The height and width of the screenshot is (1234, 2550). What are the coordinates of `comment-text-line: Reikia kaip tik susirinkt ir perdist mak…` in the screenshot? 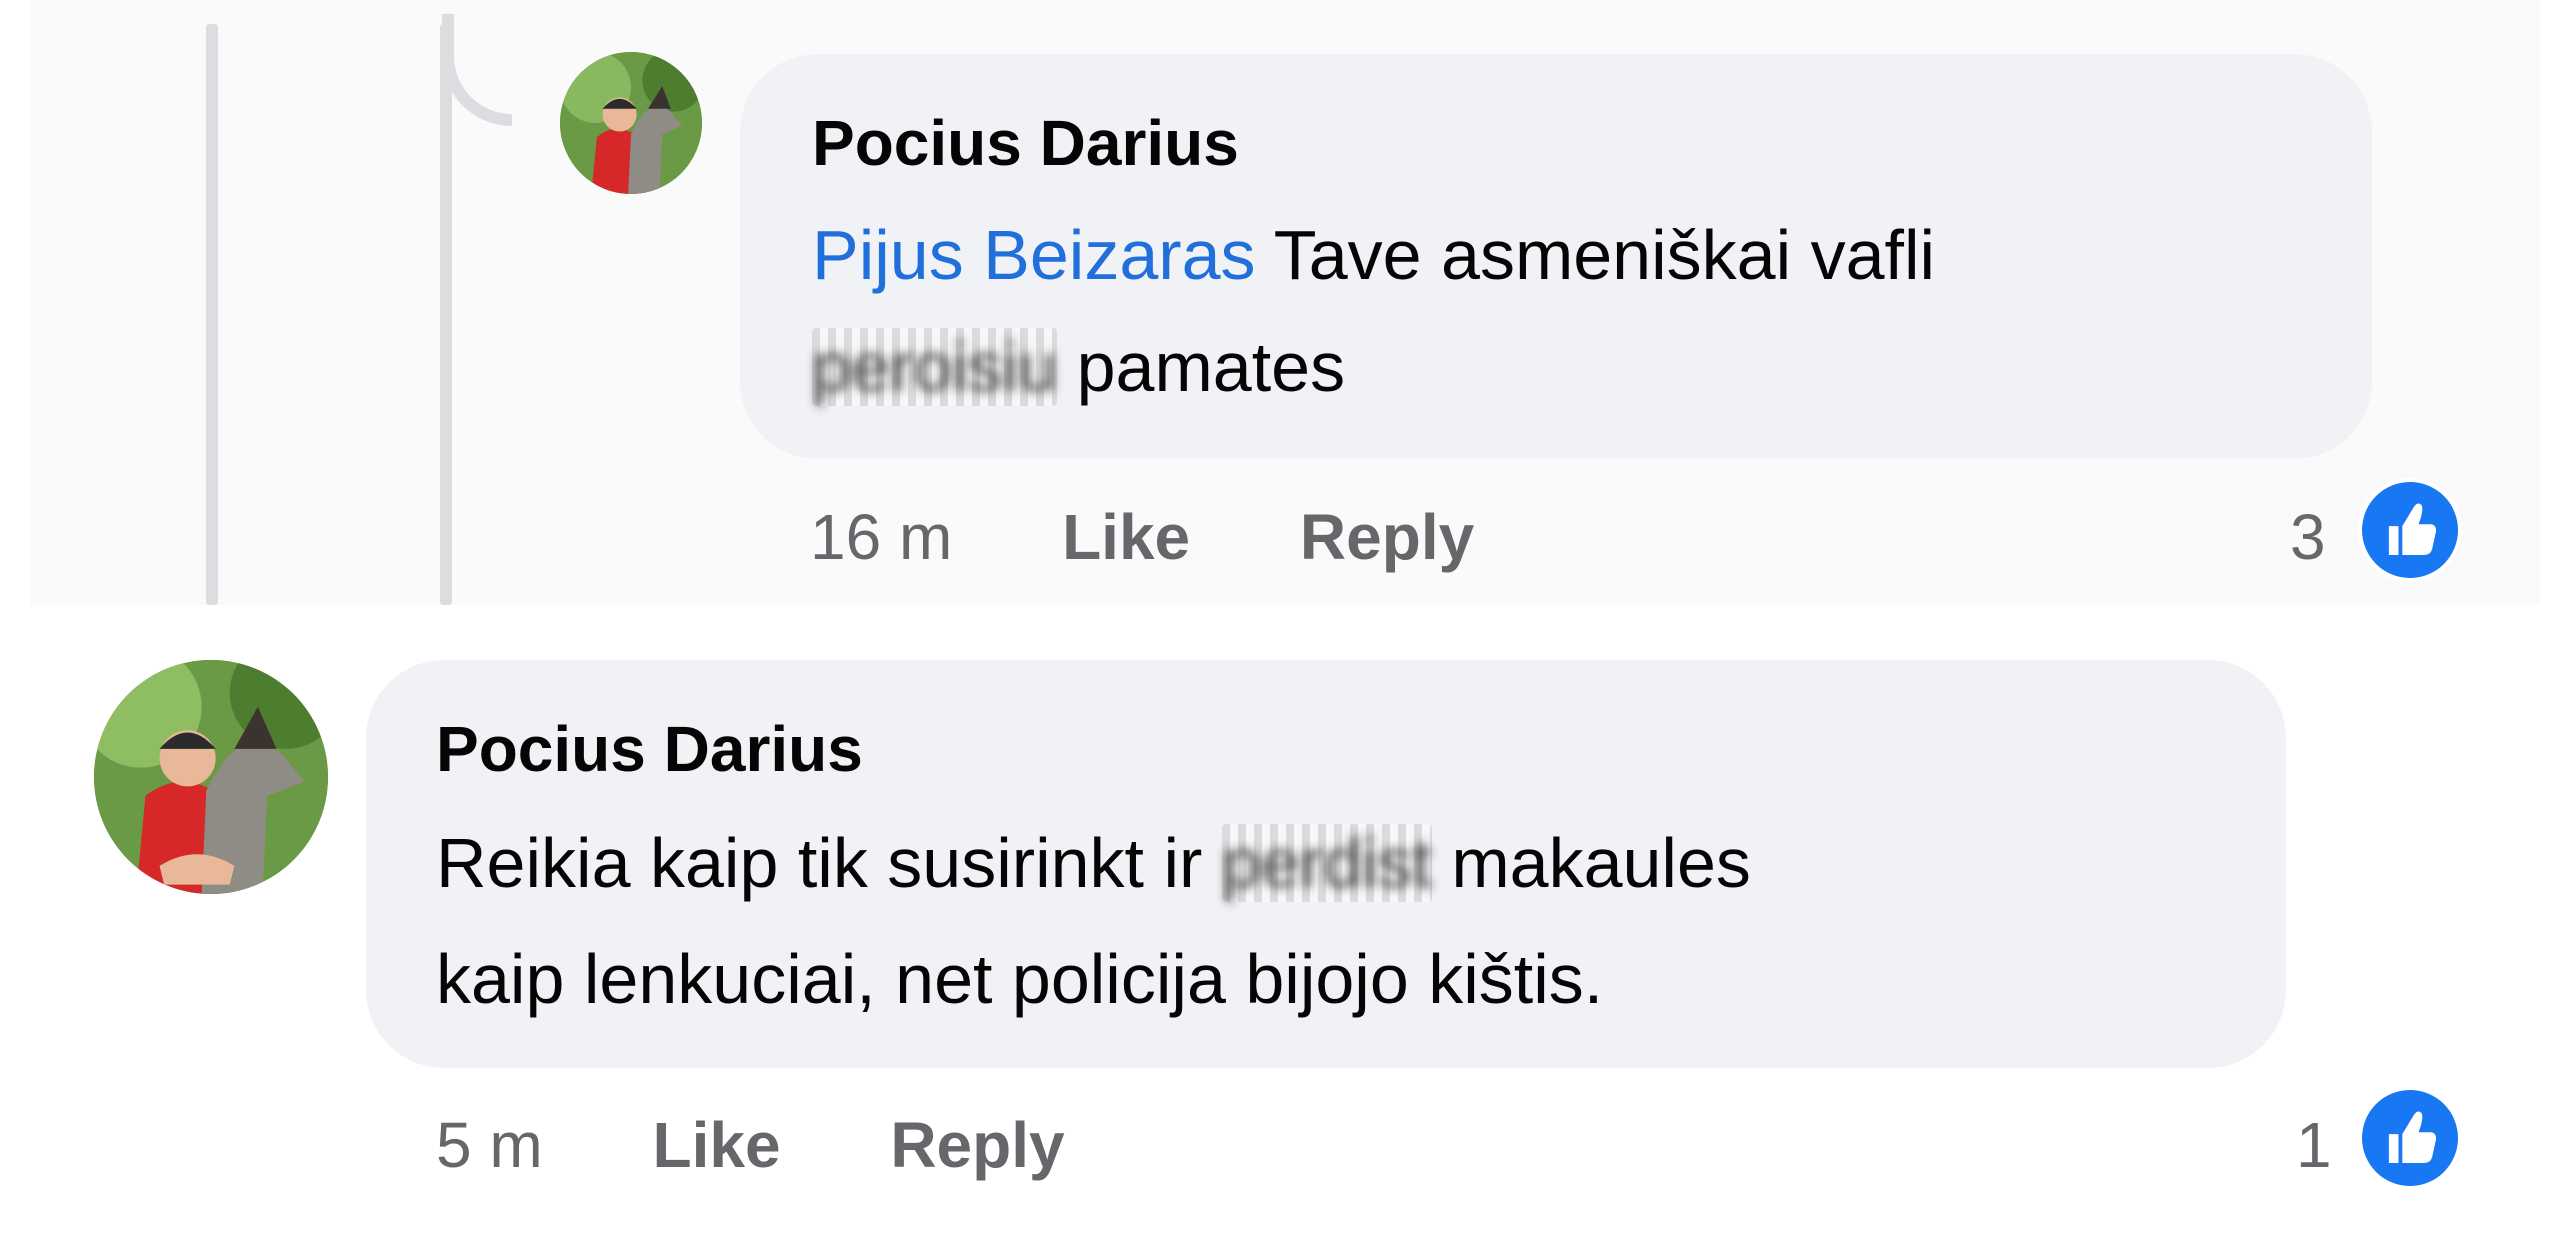 It's located at (1093, 863).